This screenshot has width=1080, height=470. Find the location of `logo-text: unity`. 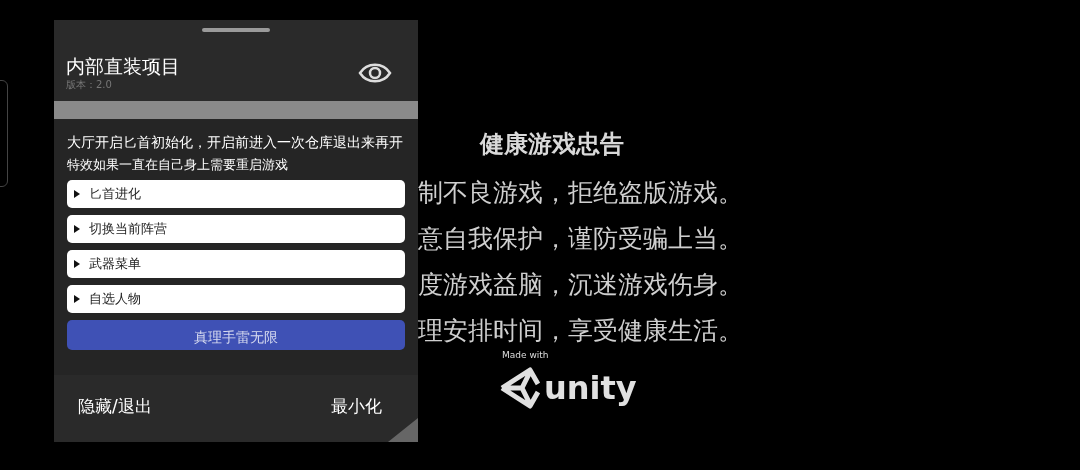

logo-text: unity is located at coordinates (590, 388).